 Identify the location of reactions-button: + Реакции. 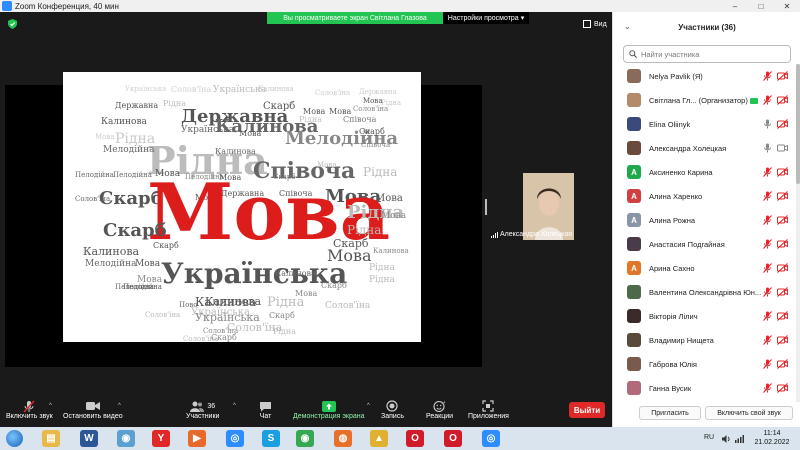
(439, 409).